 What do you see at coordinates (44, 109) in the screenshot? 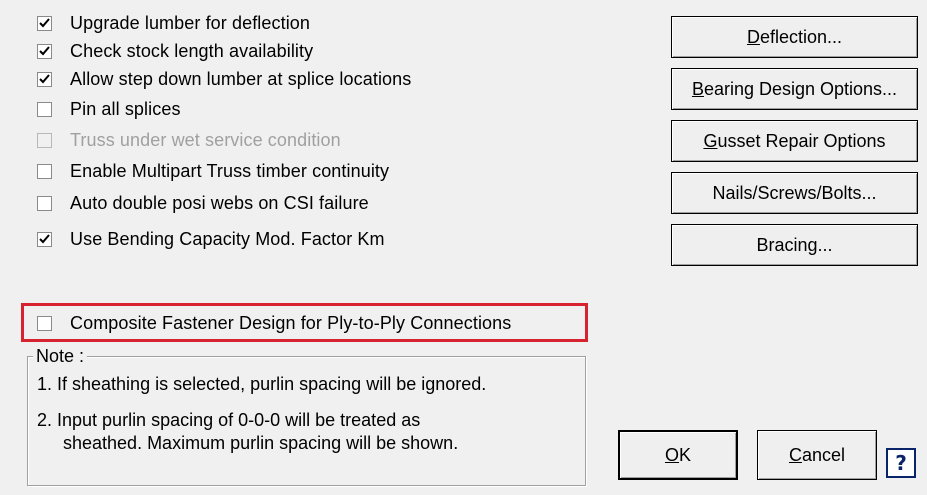
I see `pin-all-splices-checkbox` at bounding box center [44, 109].